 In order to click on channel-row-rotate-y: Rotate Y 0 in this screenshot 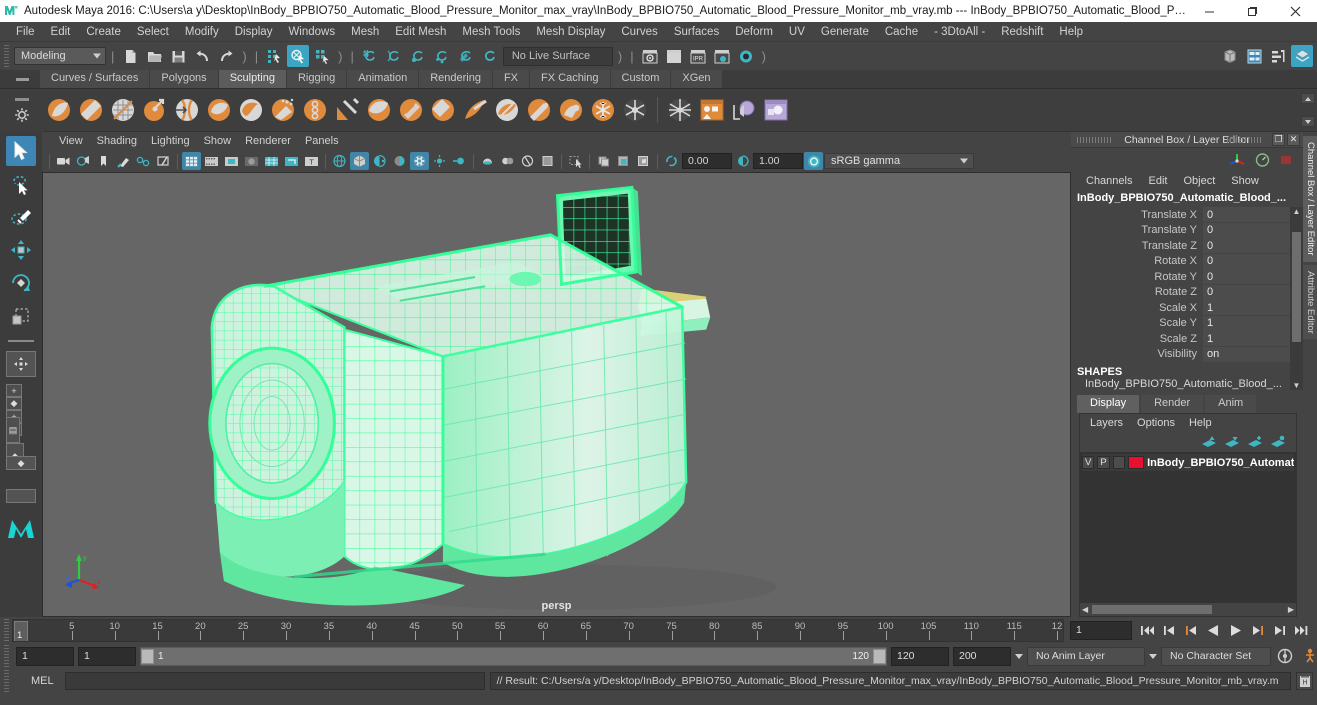, I will do `click(1187, 277)`.